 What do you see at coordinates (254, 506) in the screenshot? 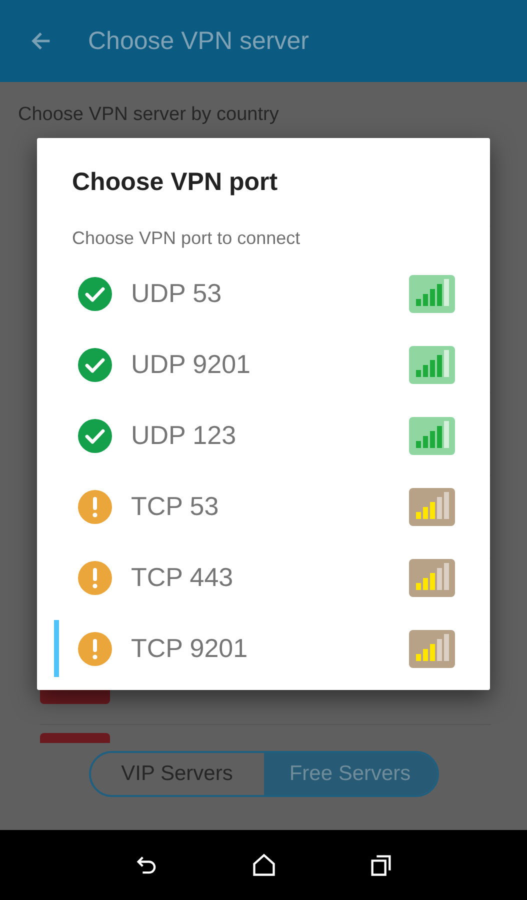
I see `port-option: TCP 53` at bounding box center [254, 506].